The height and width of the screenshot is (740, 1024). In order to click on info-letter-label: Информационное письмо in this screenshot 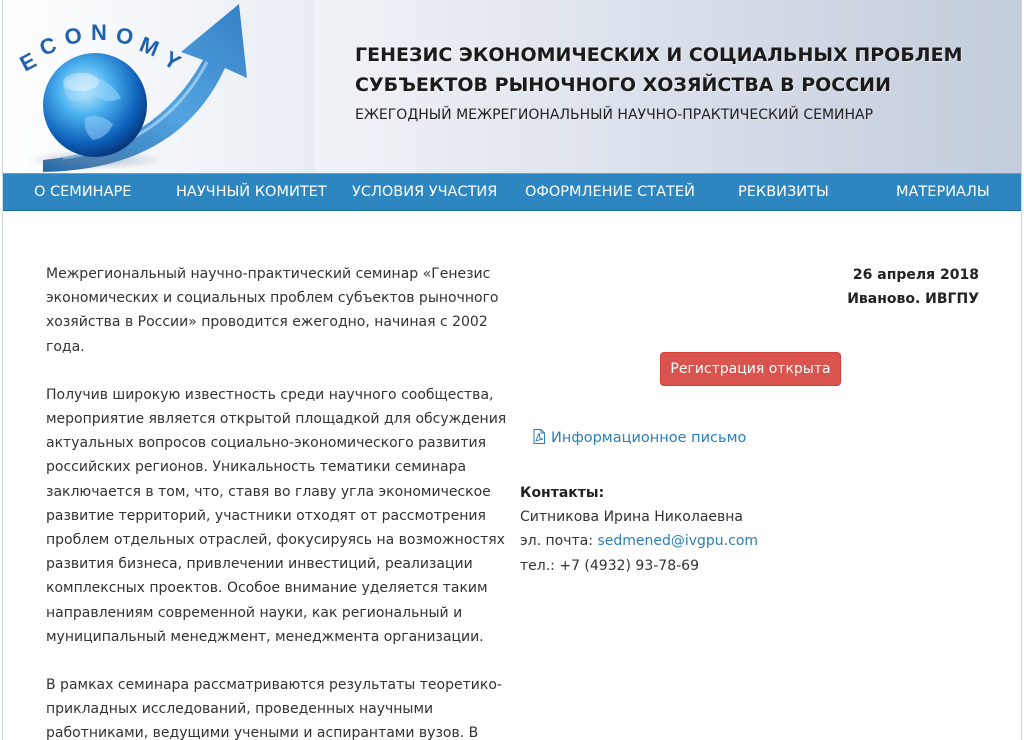, I will do `click(649, 438)`.